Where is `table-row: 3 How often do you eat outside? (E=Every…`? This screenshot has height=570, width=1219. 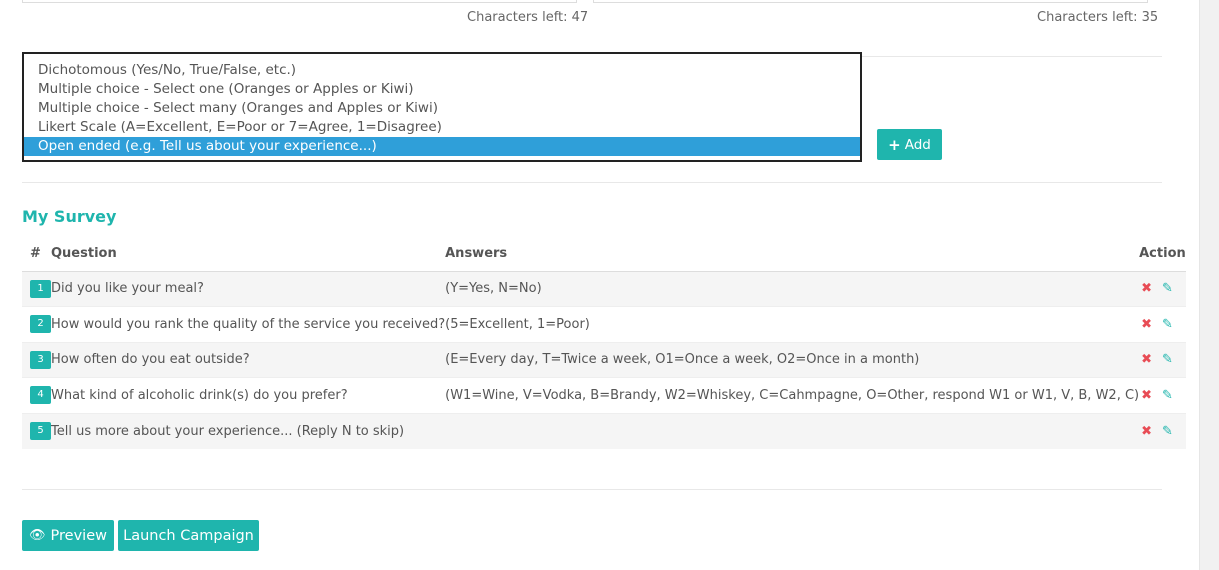
table-row: 3 How often do you eat outside? (E=Every… is located at coordinates (604, 359).